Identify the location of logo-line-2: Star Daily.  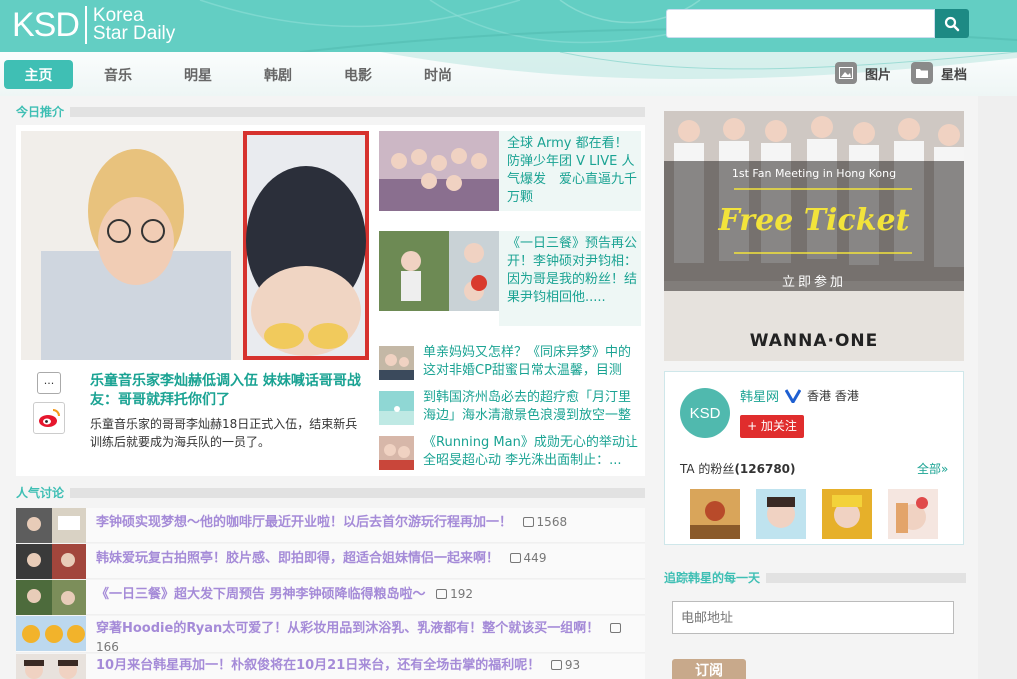
(134, 33).